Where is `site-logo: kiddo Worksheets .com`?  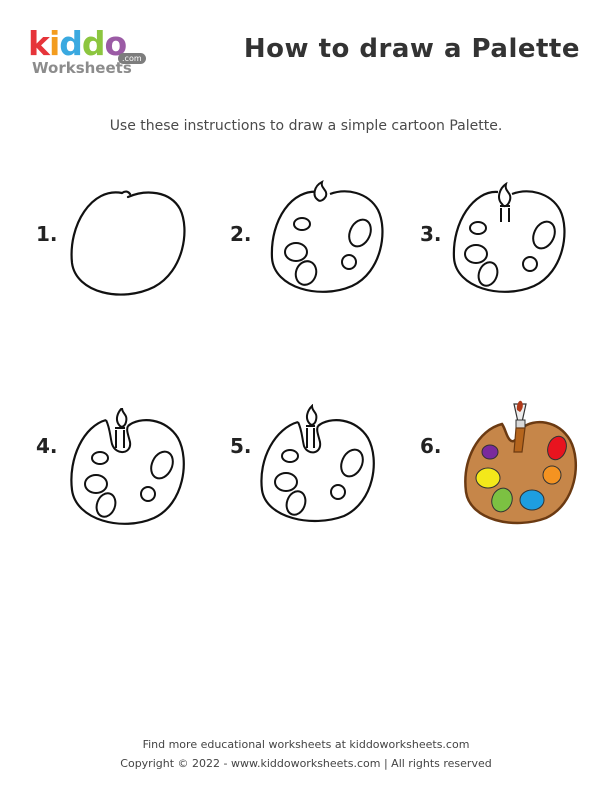
site-logo: kiddo Worksheets .com is located at coordinates (93, 51).